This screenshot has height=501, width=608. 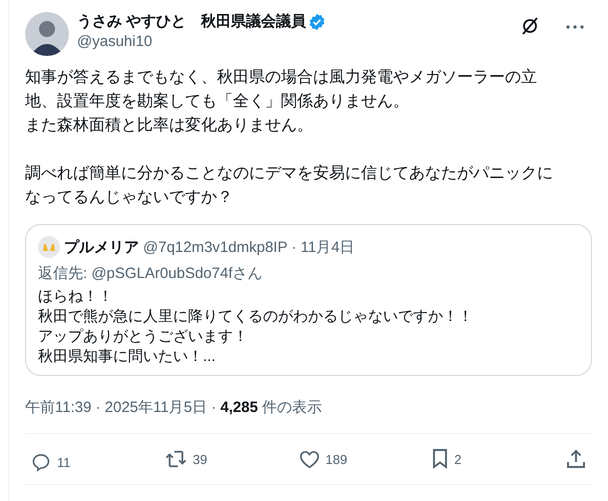 What do you see at coordinates (289, 186) in the screenshot?
I see `post-text: 調べれば簡単に分かることなのにデマを安易に信じてあなたがパニックに なってるんじゃないですか？` at bounding box center [289, 186].